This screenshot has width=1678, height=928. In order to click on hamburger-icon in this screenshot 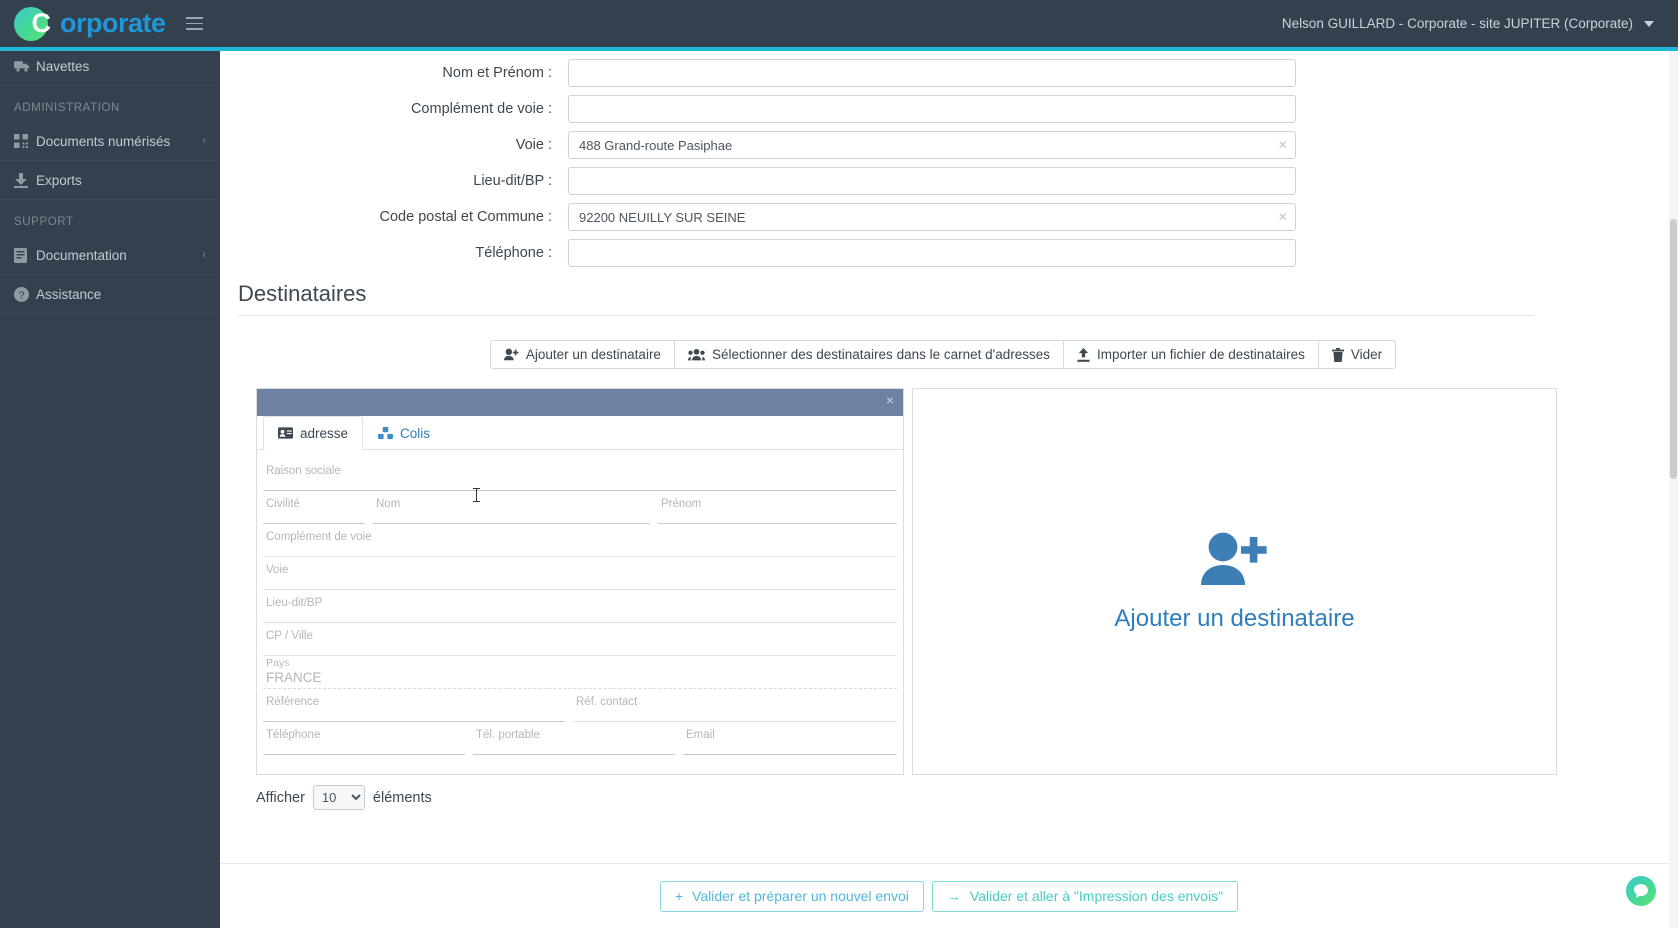, I will do `click(194, 23)`.